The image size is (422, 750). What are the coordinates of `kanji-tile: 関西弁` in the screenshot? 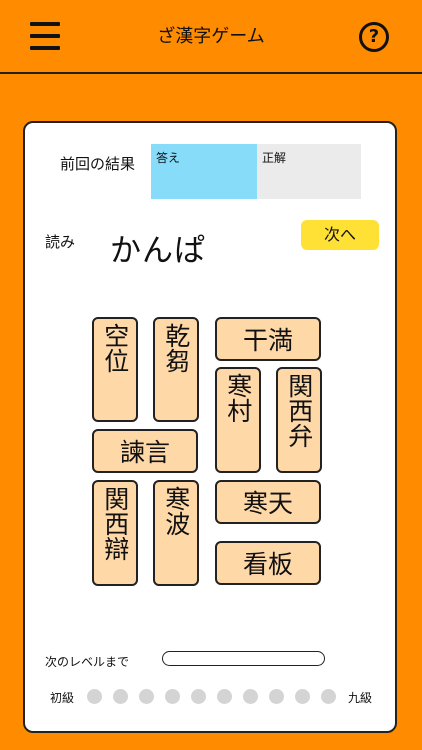 It's located at (299, 420).